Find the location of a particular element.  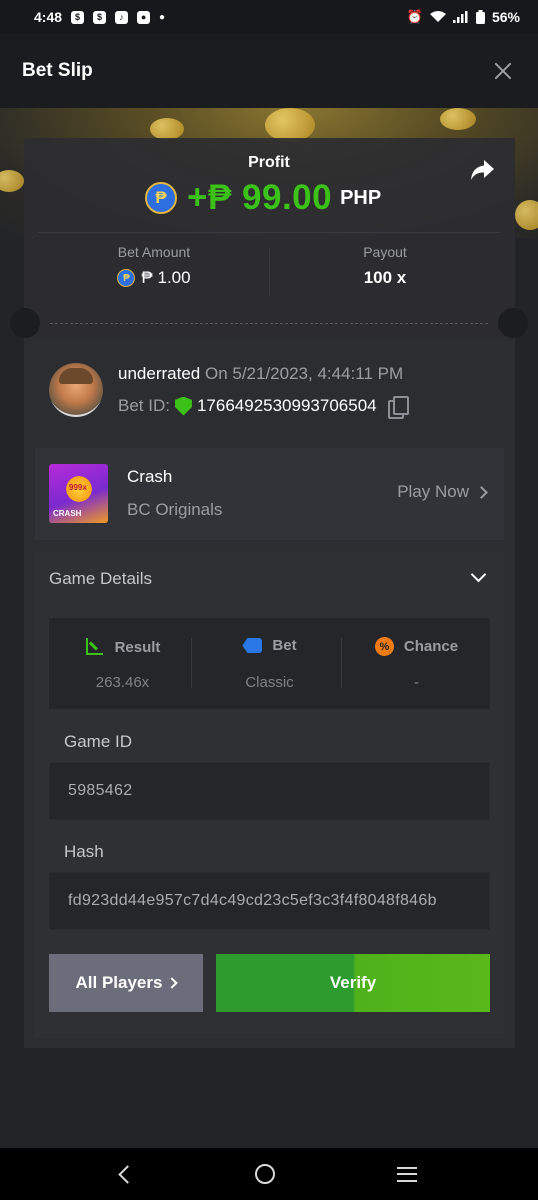

stat-chance-head: % Chance is located at coordinates (416, 646).